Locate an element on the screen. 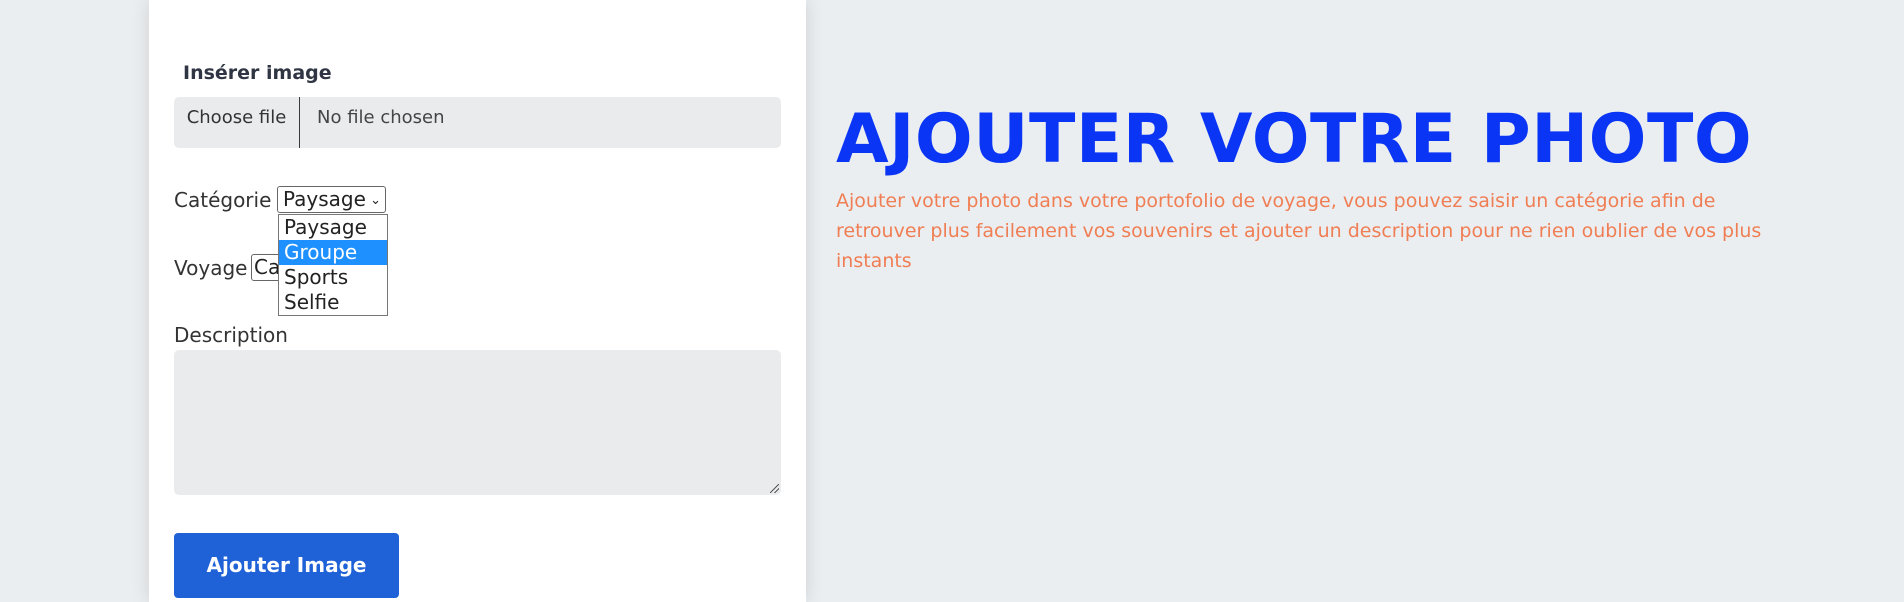 This screenshot has height=602, width=1904. description-label: Description is located at coordinates (231, 335).